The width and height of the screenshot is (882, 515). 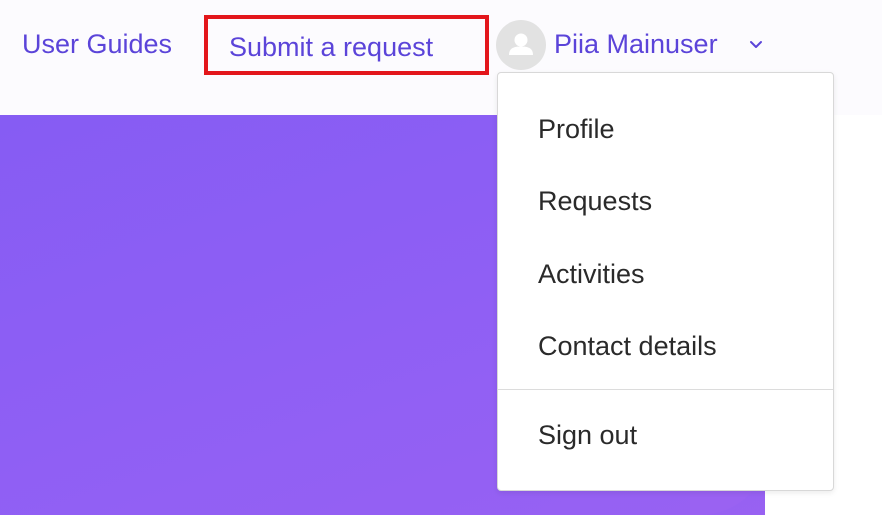 I want to click on menu-divider, so click(x=665, y=389).